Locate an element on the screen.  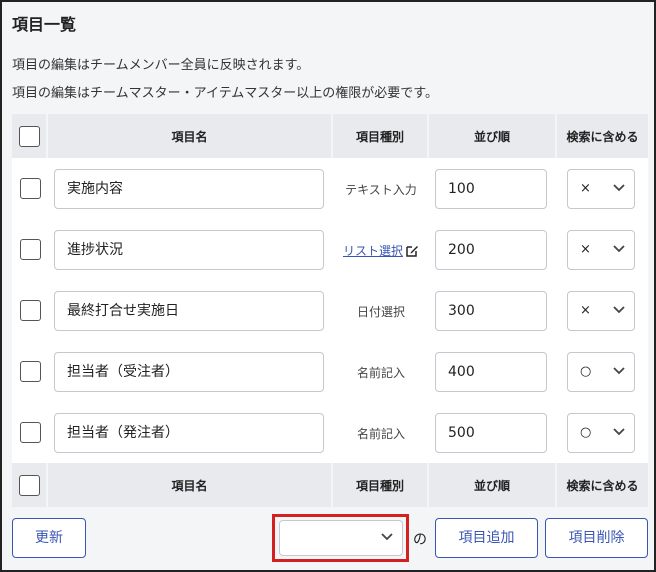
select-all-checkbox is located at coordinates (29, 136).